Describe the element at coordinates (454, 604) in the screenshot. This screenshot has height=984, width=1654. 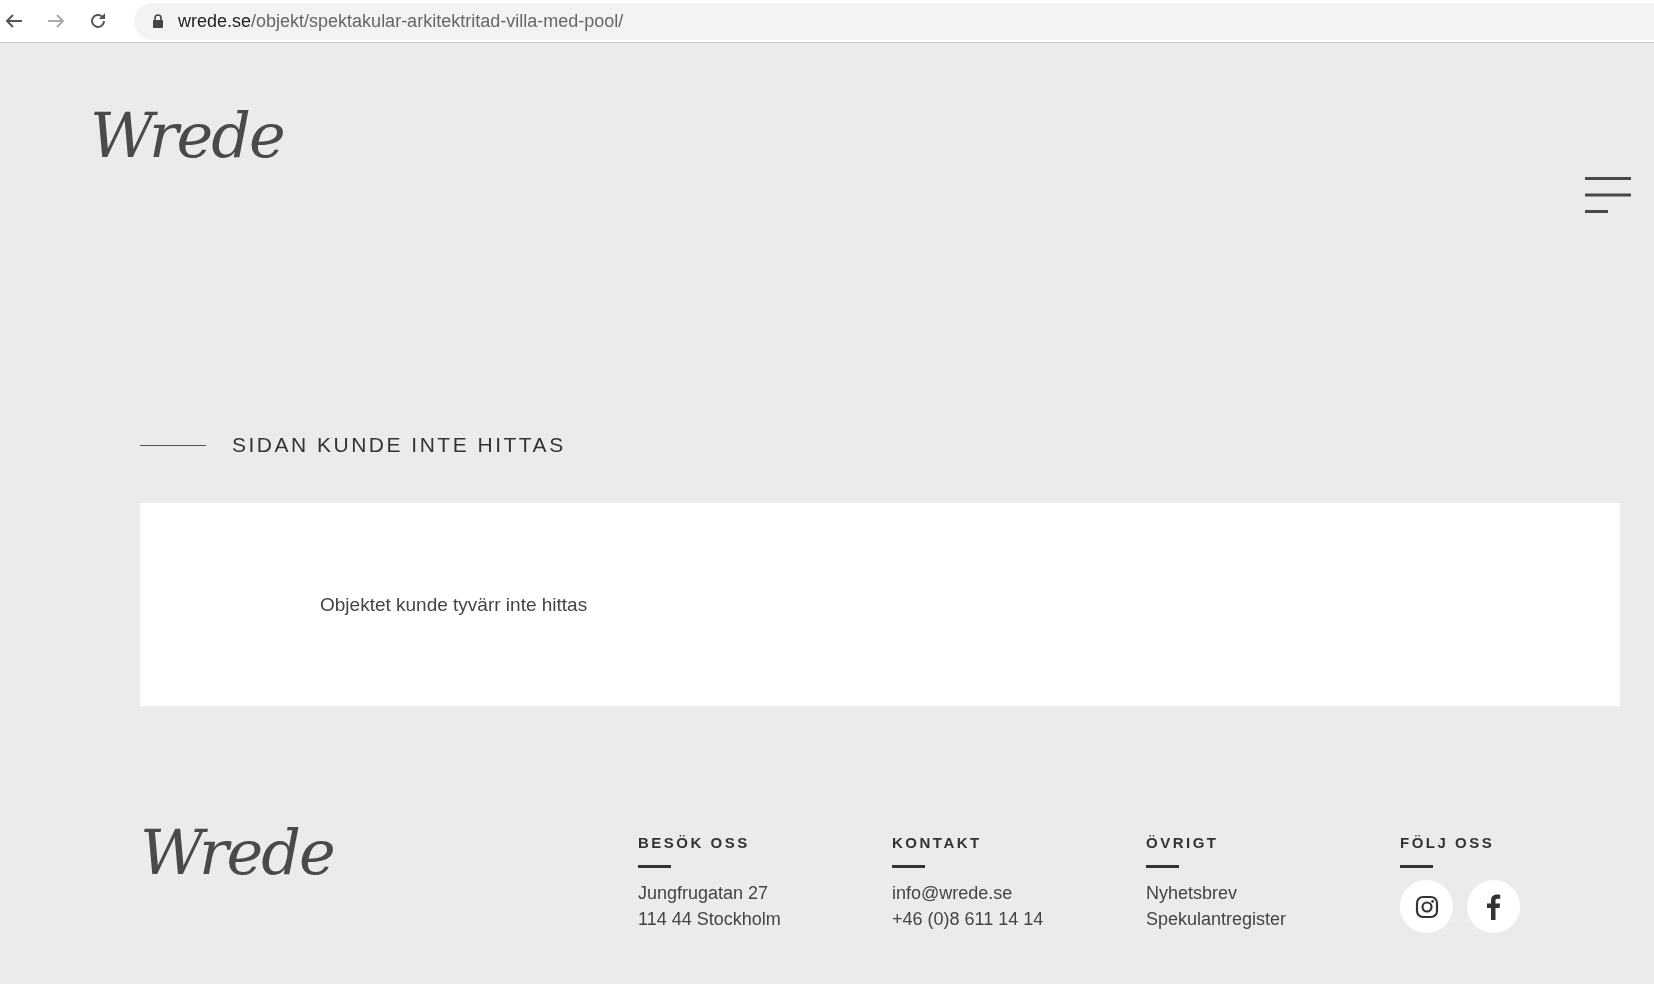
I see `message-text: Objektet kunde tyvärr inte hittas` at that location.